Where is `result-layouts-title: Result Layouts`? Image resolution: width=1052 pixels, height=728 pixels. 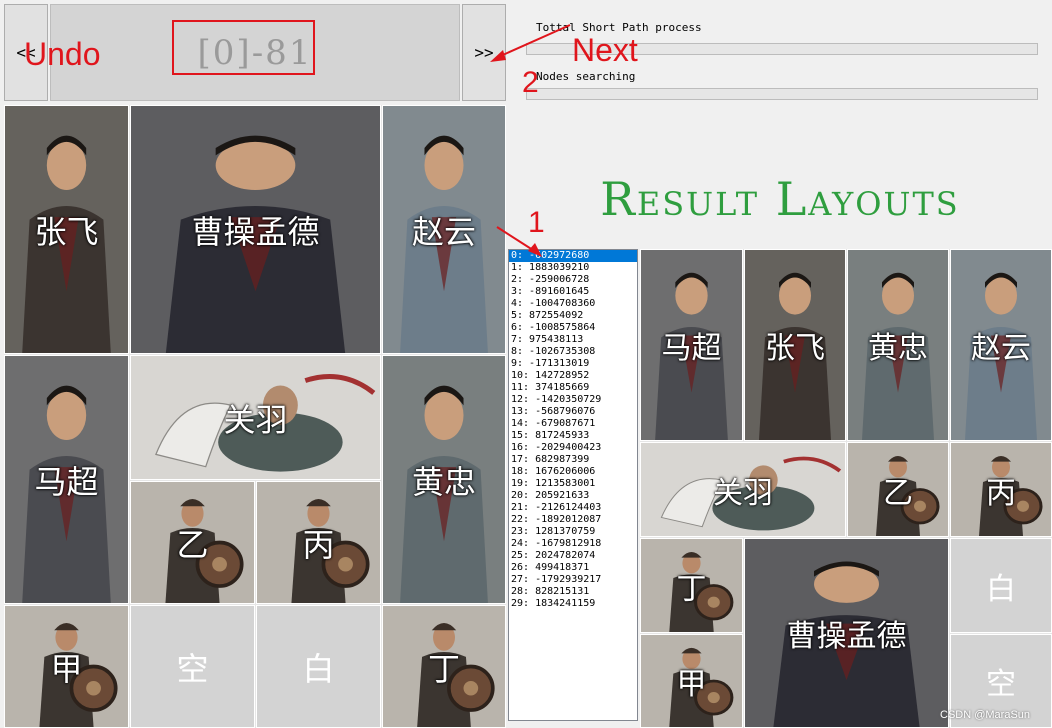 result-layouts-title: Result Layouts is located at coordinates (780, 199).